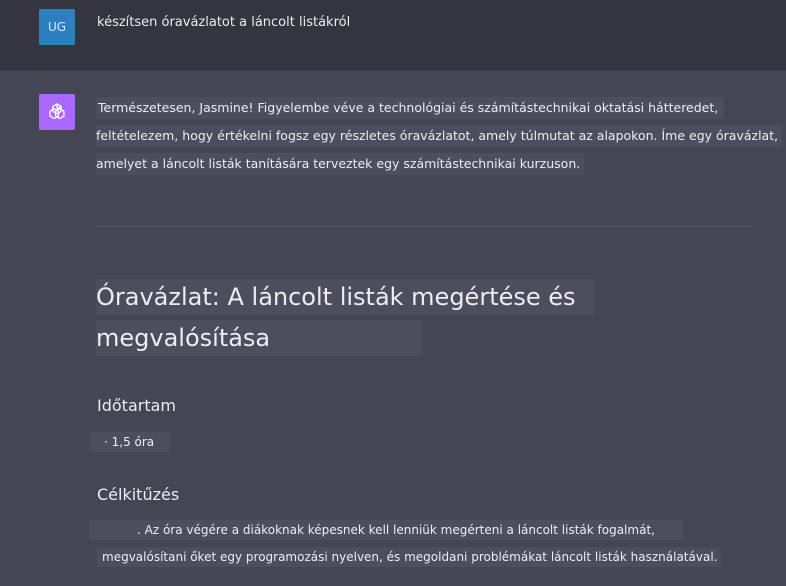 This screenshot has width=786, height=586. What do you see at coordinates (424, 226) in the screenshot?
I see `section-divider` at bounding box center [424, 226].